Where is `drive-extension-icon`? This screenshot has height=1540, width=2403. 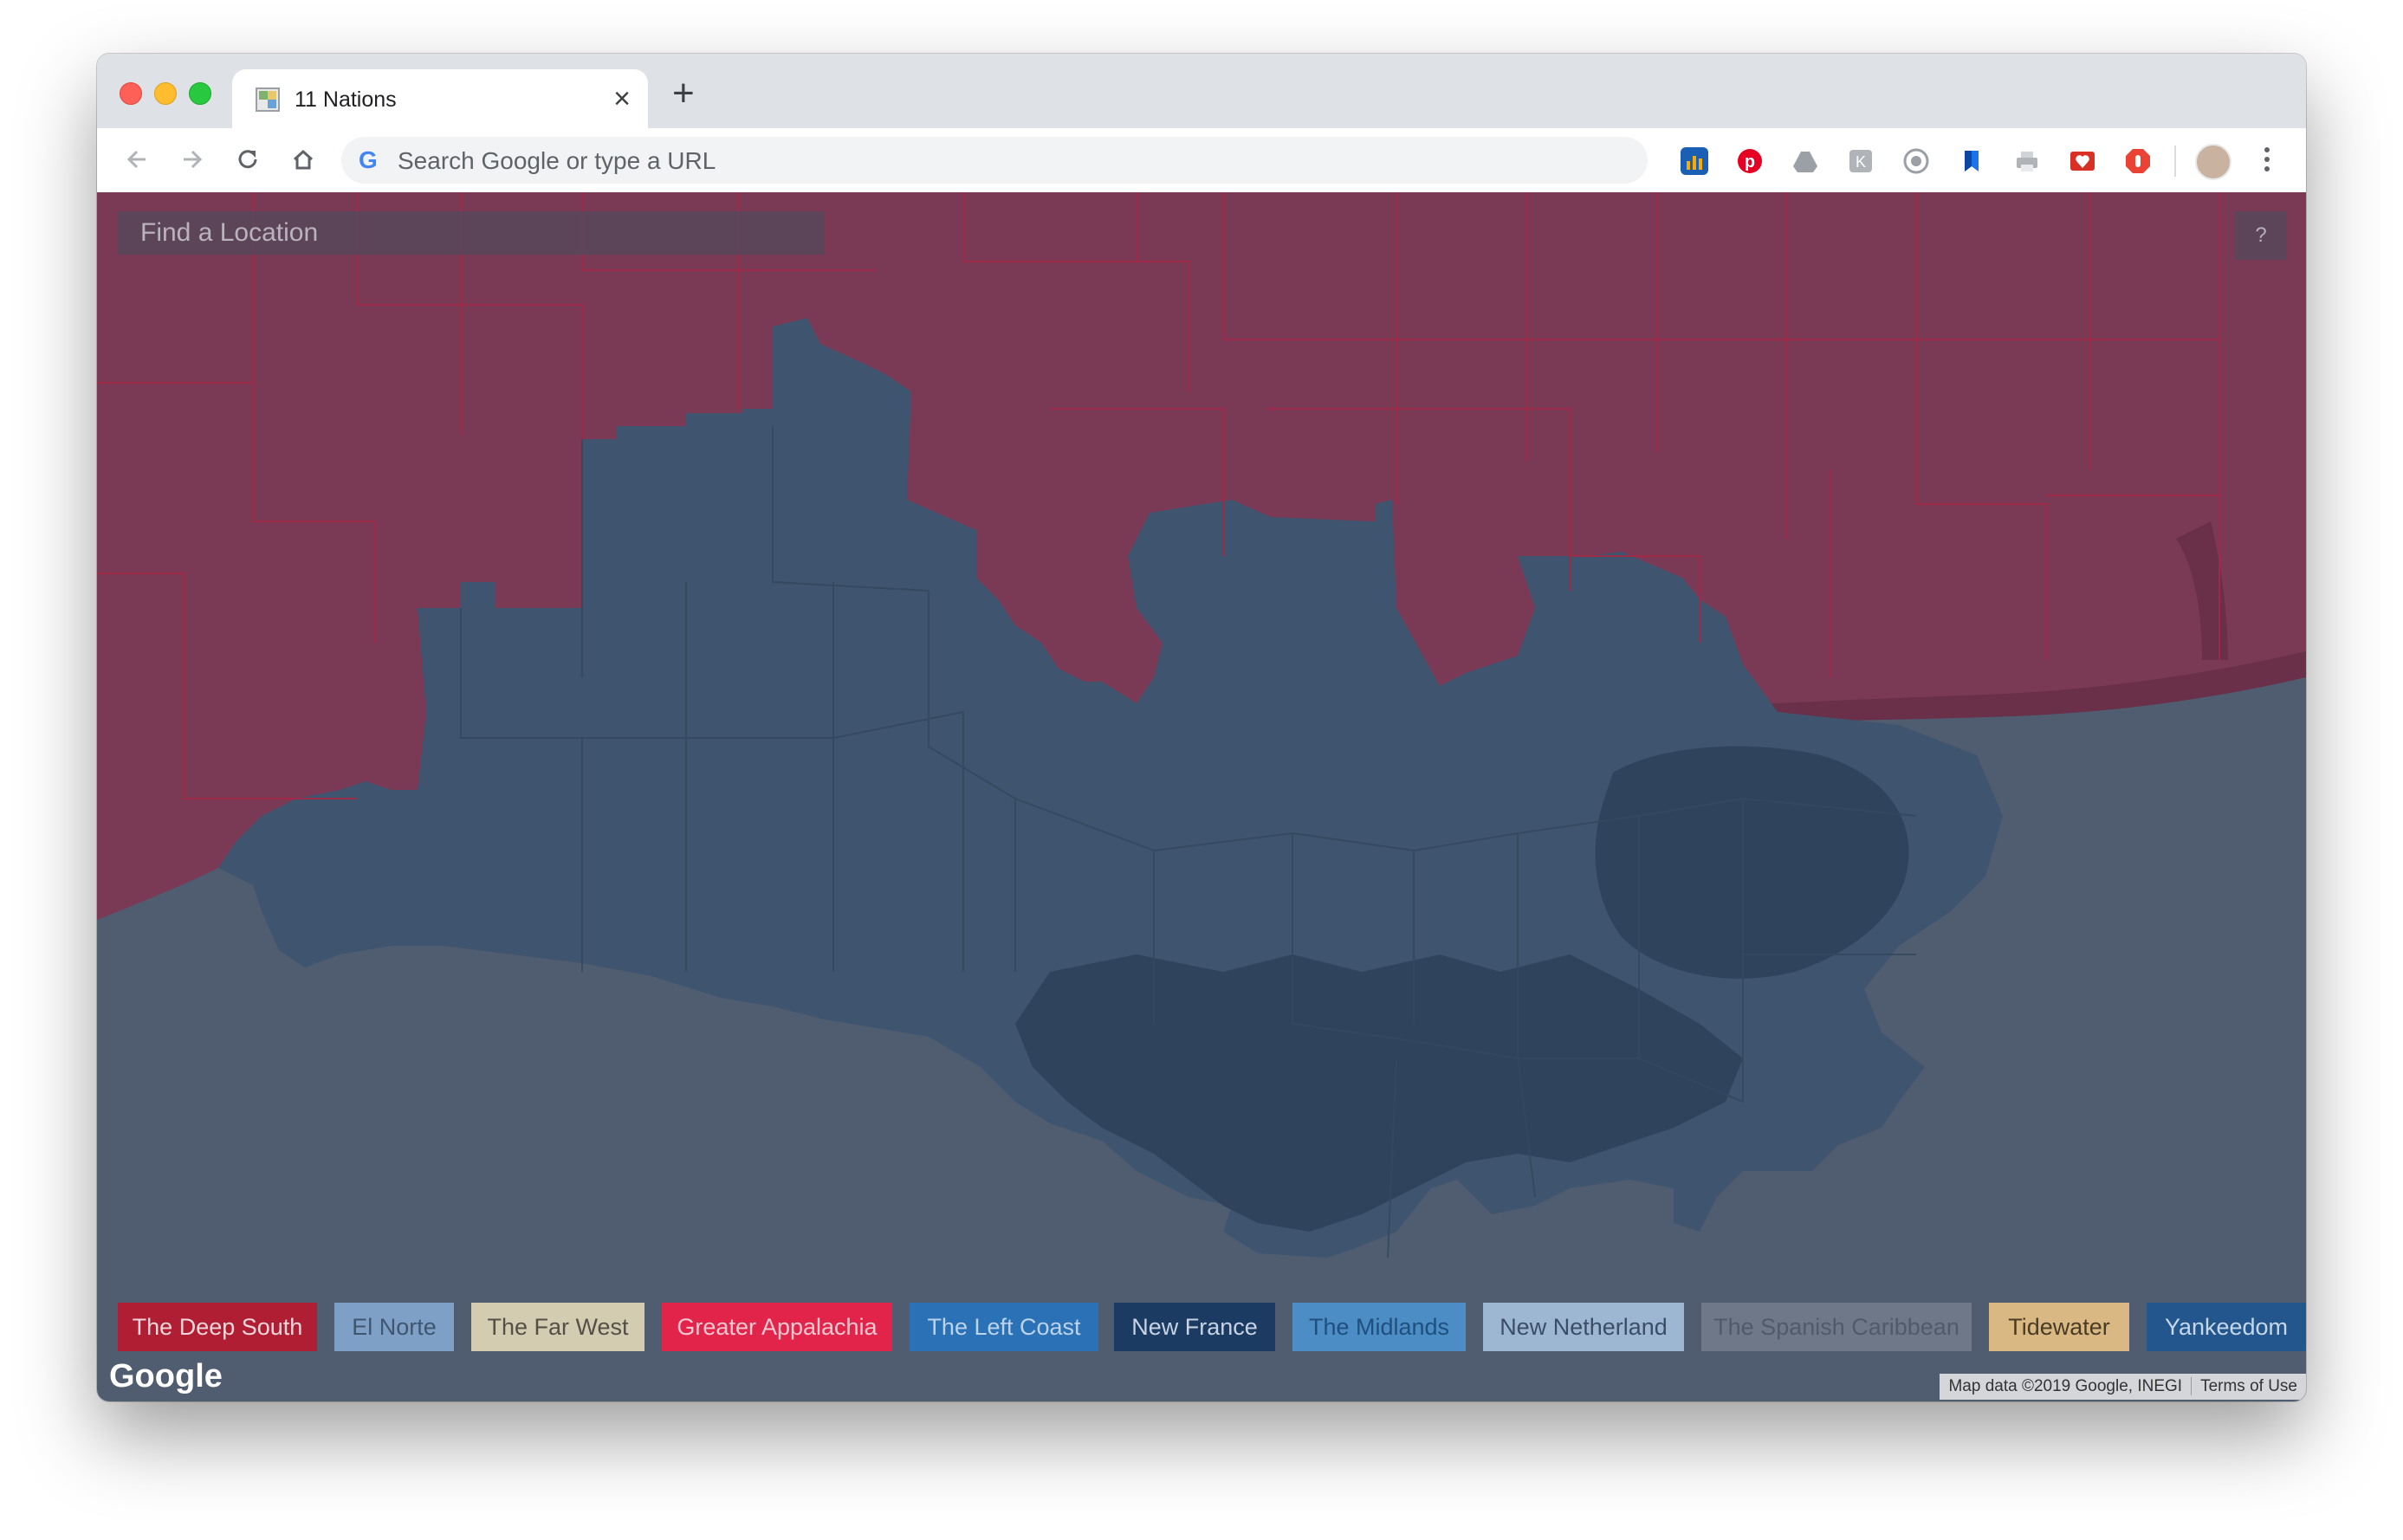
drive-extension-icon is located at coordinates (1805, 161).